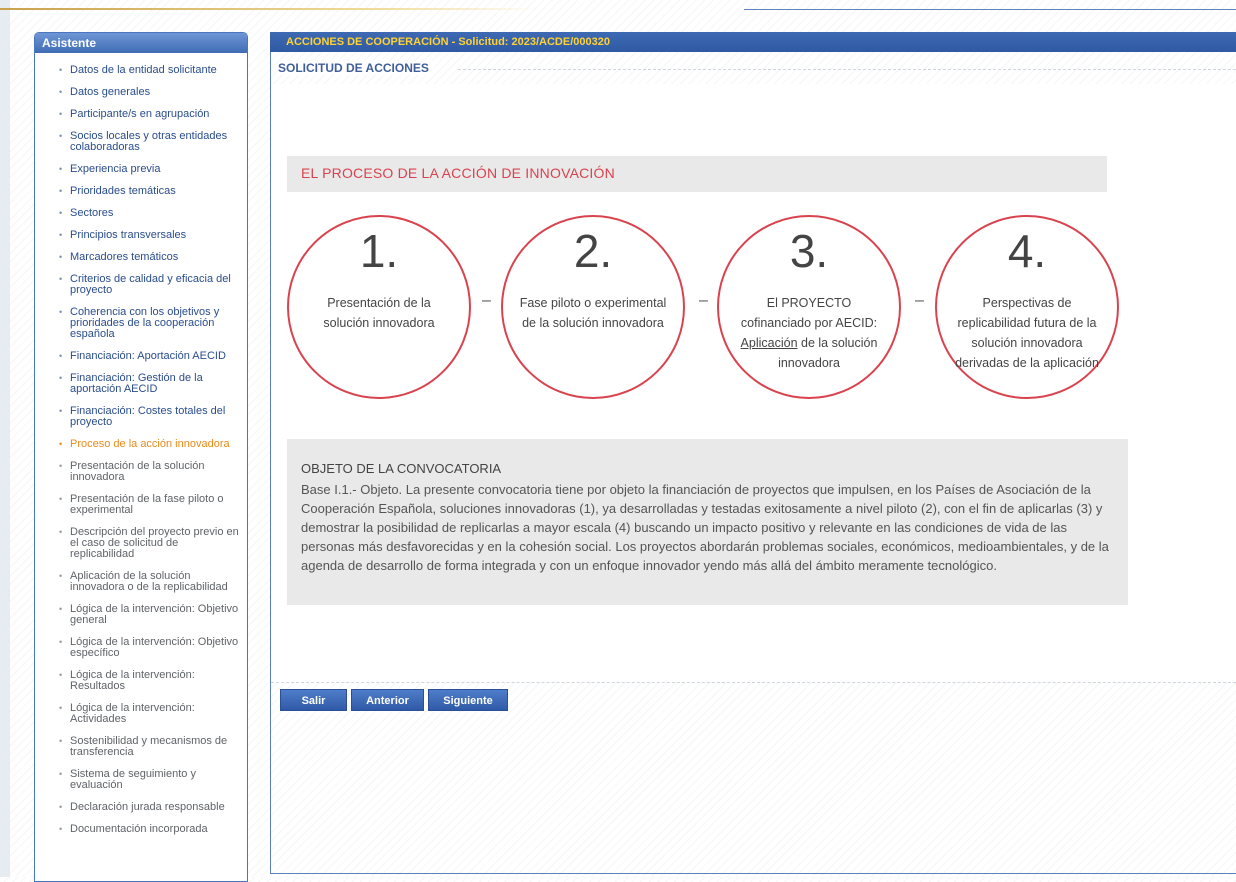 Image resolution: width=1236 pixels, height=882 pixels. Describe the element at coordinates (847, 69) in the screenshot. I see `section-divider` at that location.